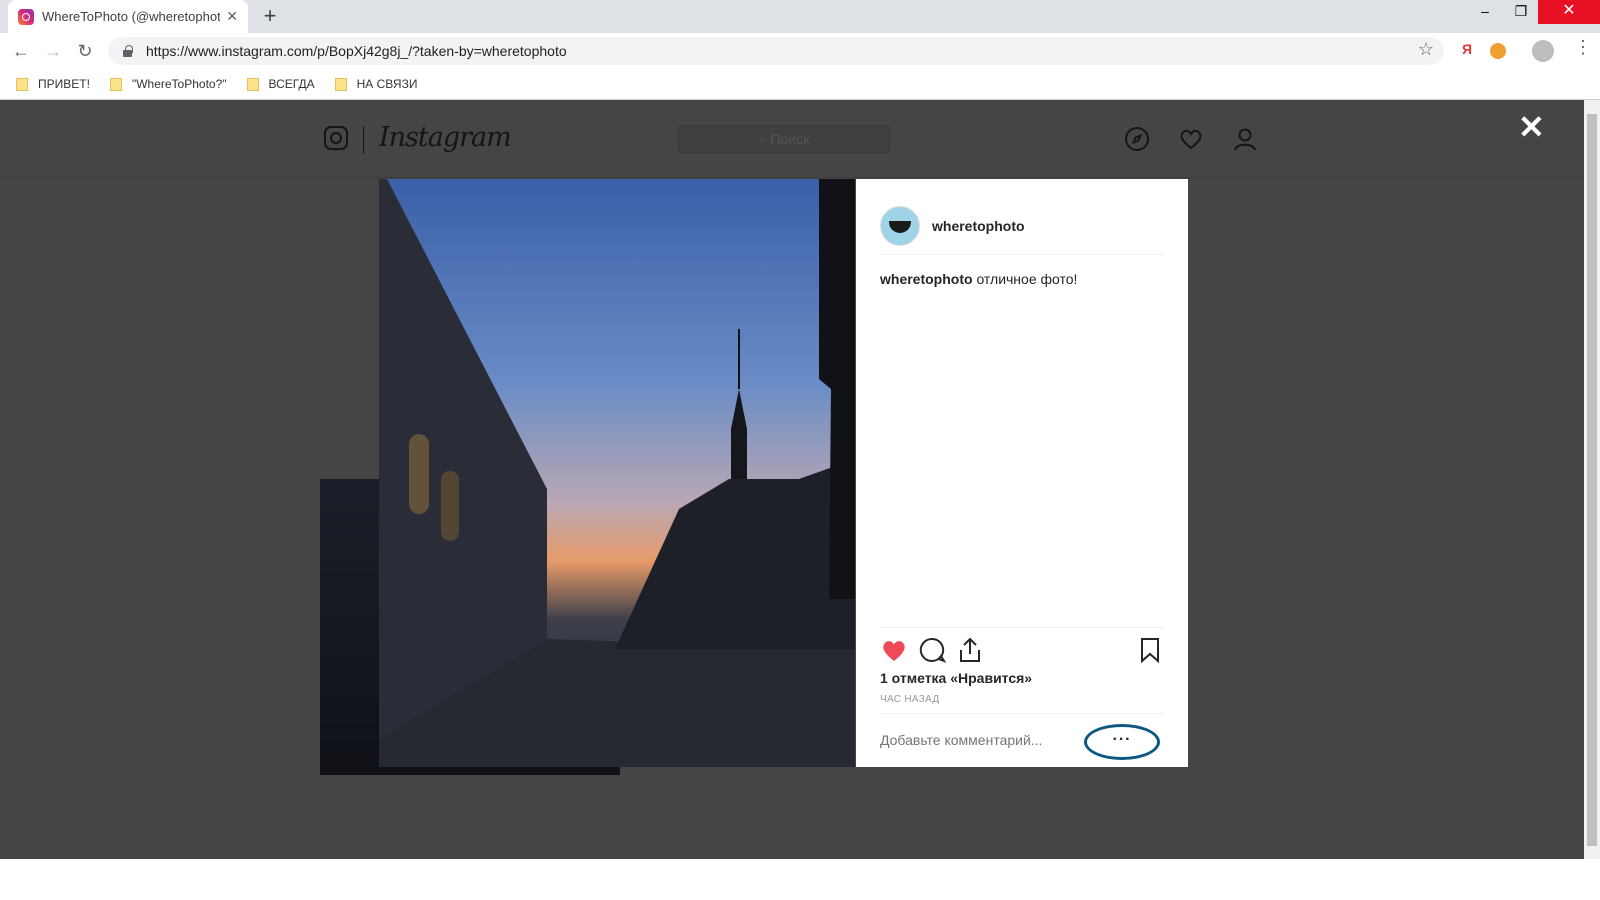 The image size is (1600, 900). Describe the element at coordinates (800, 84) in the screenshot. I see `bookmarks-bar: ПРИВЕТ! "WhereToPhoto?" ВСЕГДА НА СВЯЗИ` at that location.